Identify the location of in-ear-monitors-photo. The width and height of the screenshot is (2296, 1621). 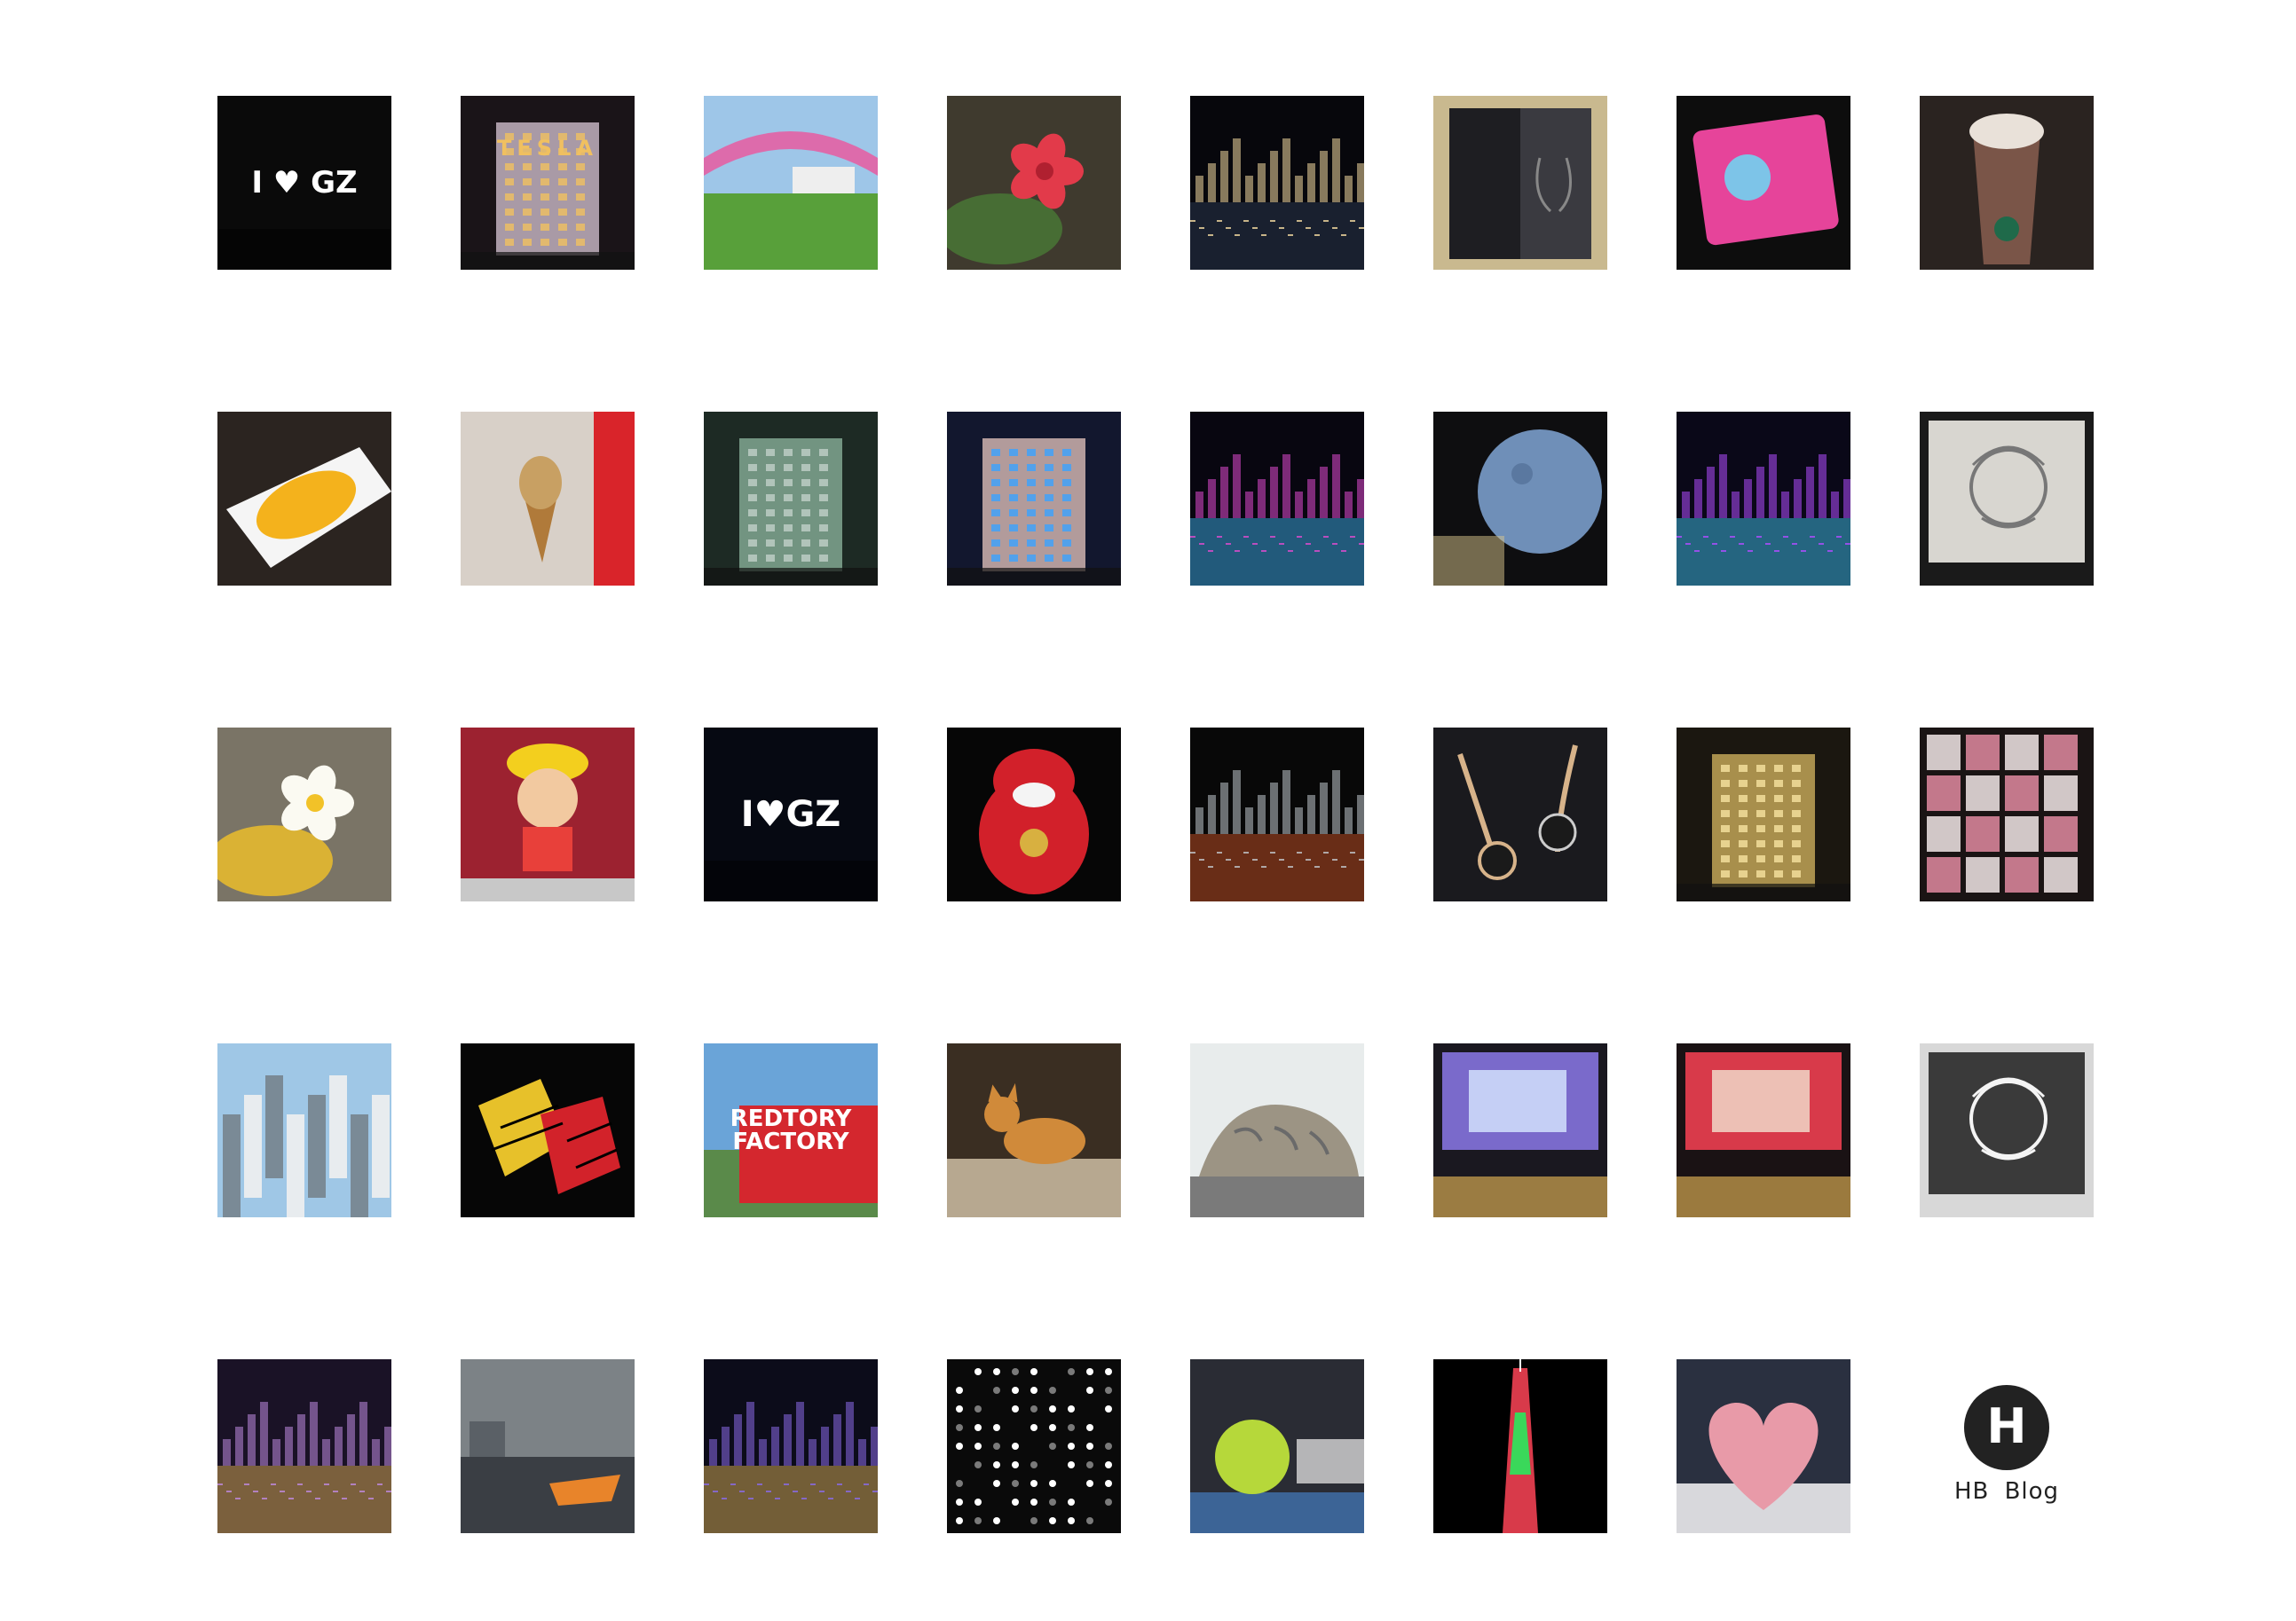
(1520, 814).